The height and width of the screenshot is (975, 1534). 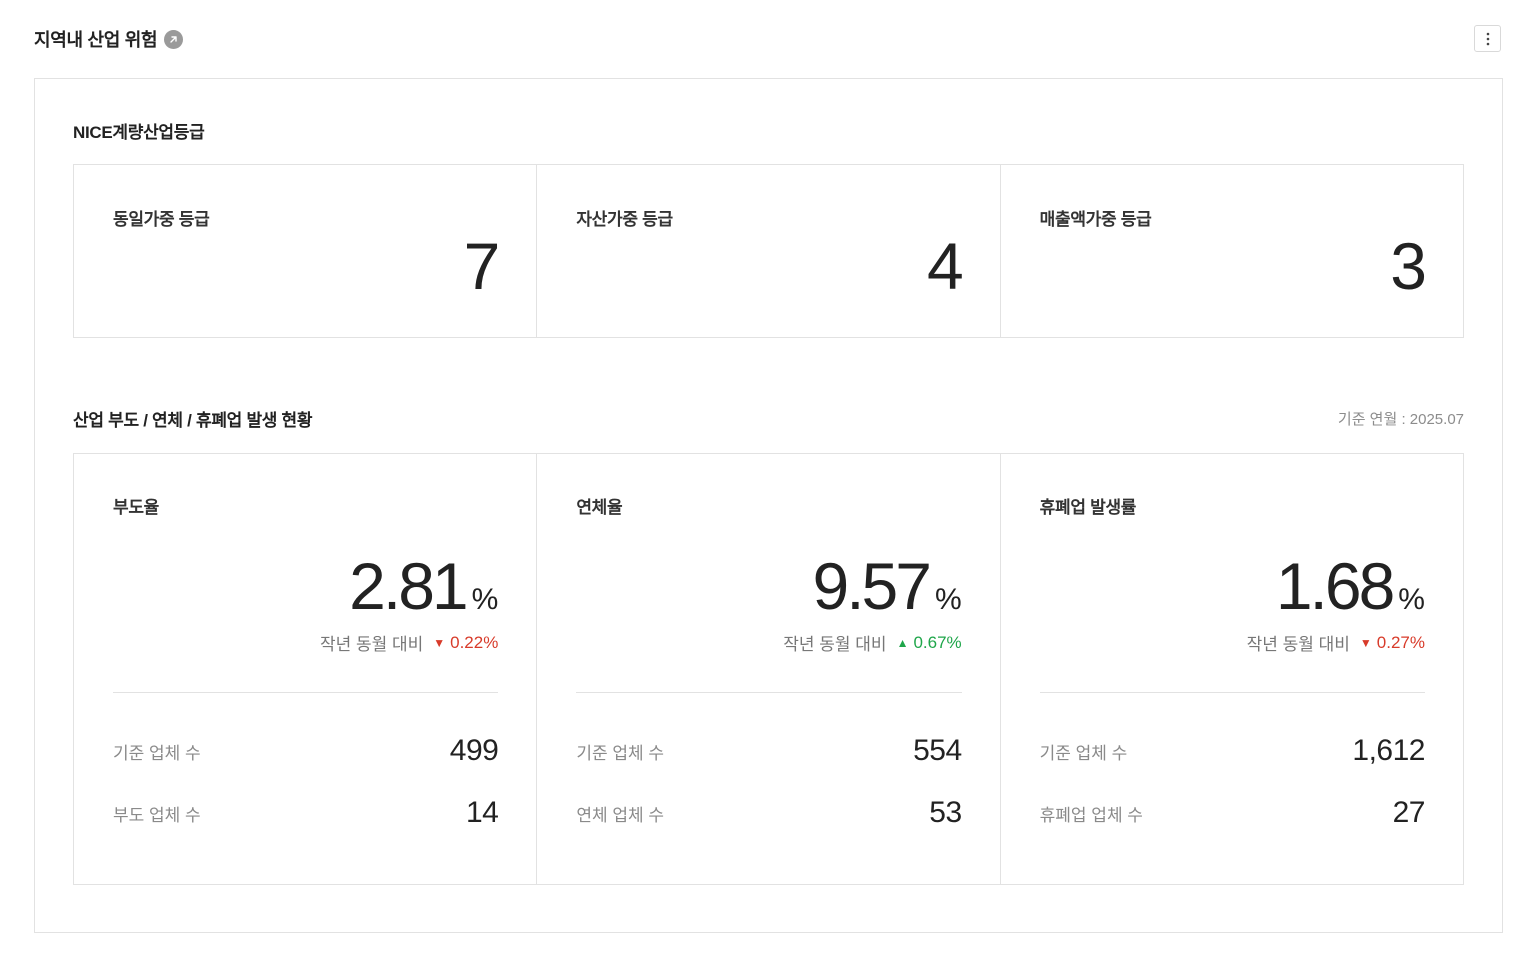 What do you see at coordinates (769, 751) in the screenshot?
I see `stat-row: 기준 업체 수 554` at bounding box center [769, 751].